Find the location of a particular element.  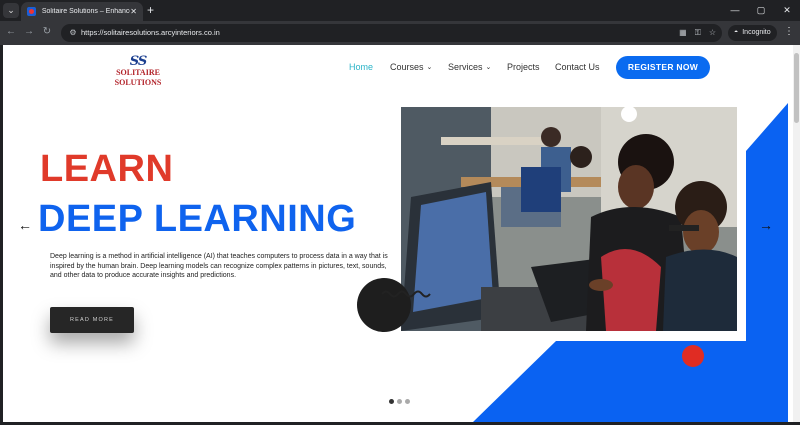

reload-icon: ↻ is located at coordinates (47, 31).